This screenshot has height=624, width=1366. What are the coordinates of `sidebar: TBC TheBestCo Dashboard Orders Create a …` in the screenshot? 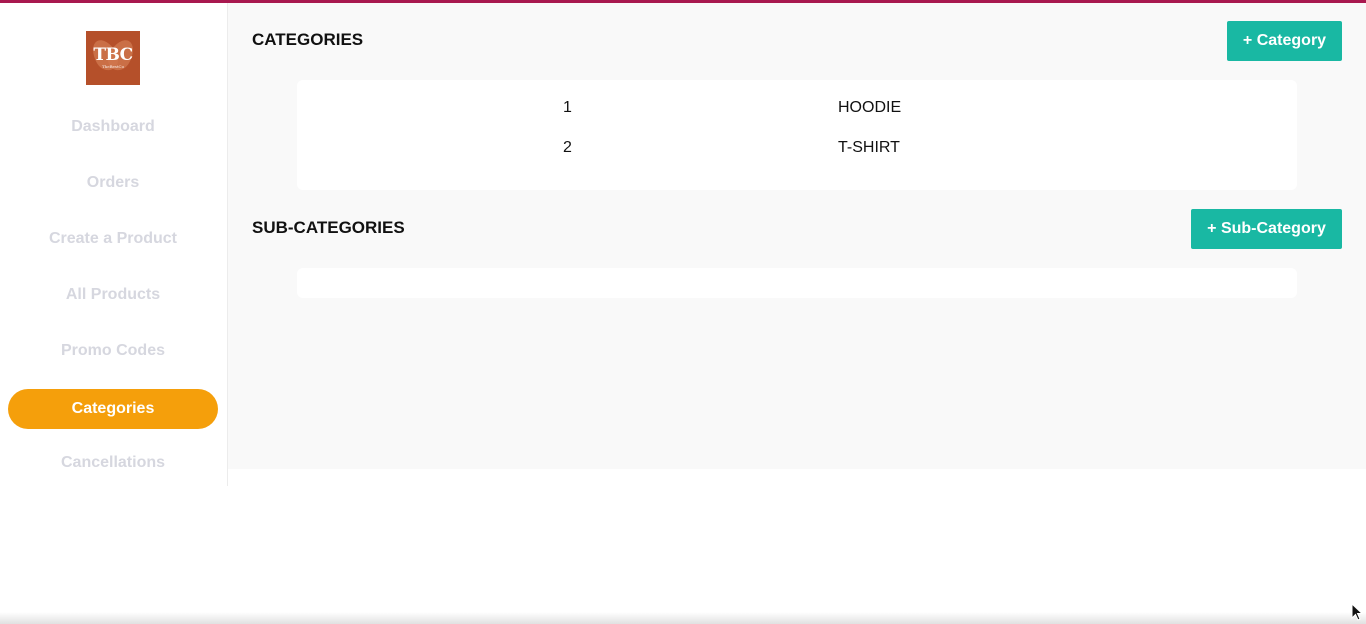 It's located at (114, 244).